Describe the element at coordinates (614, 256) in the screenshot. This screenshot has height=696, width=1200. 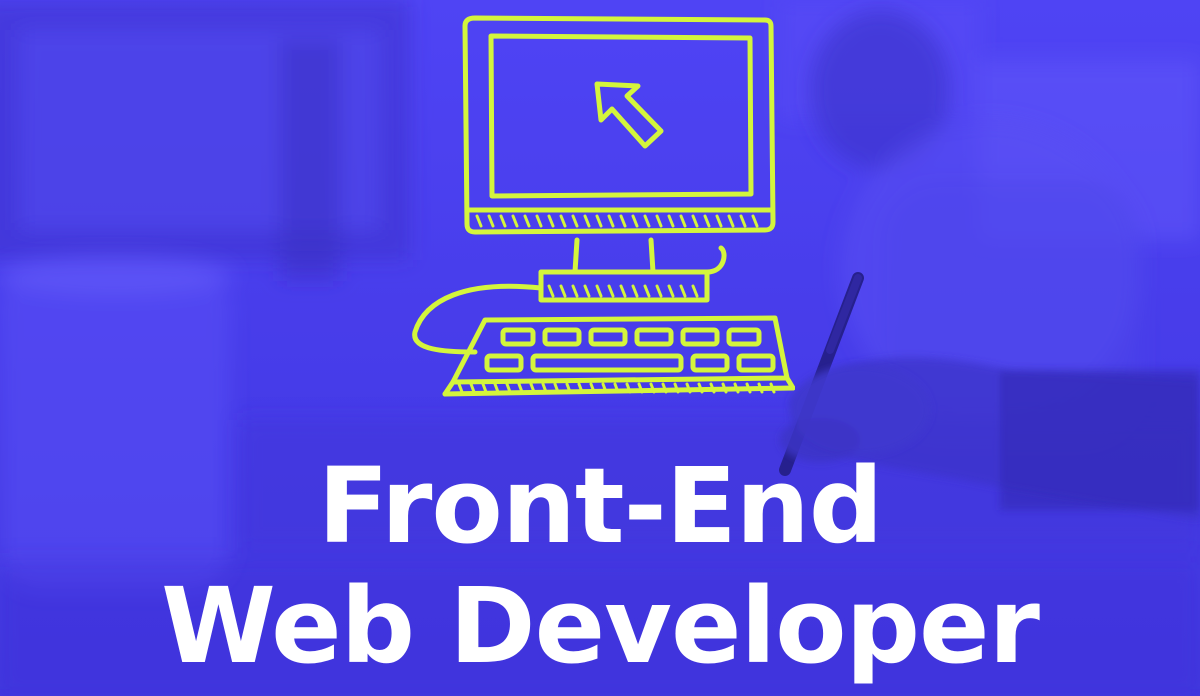
I see `monitor-stand` at that location.